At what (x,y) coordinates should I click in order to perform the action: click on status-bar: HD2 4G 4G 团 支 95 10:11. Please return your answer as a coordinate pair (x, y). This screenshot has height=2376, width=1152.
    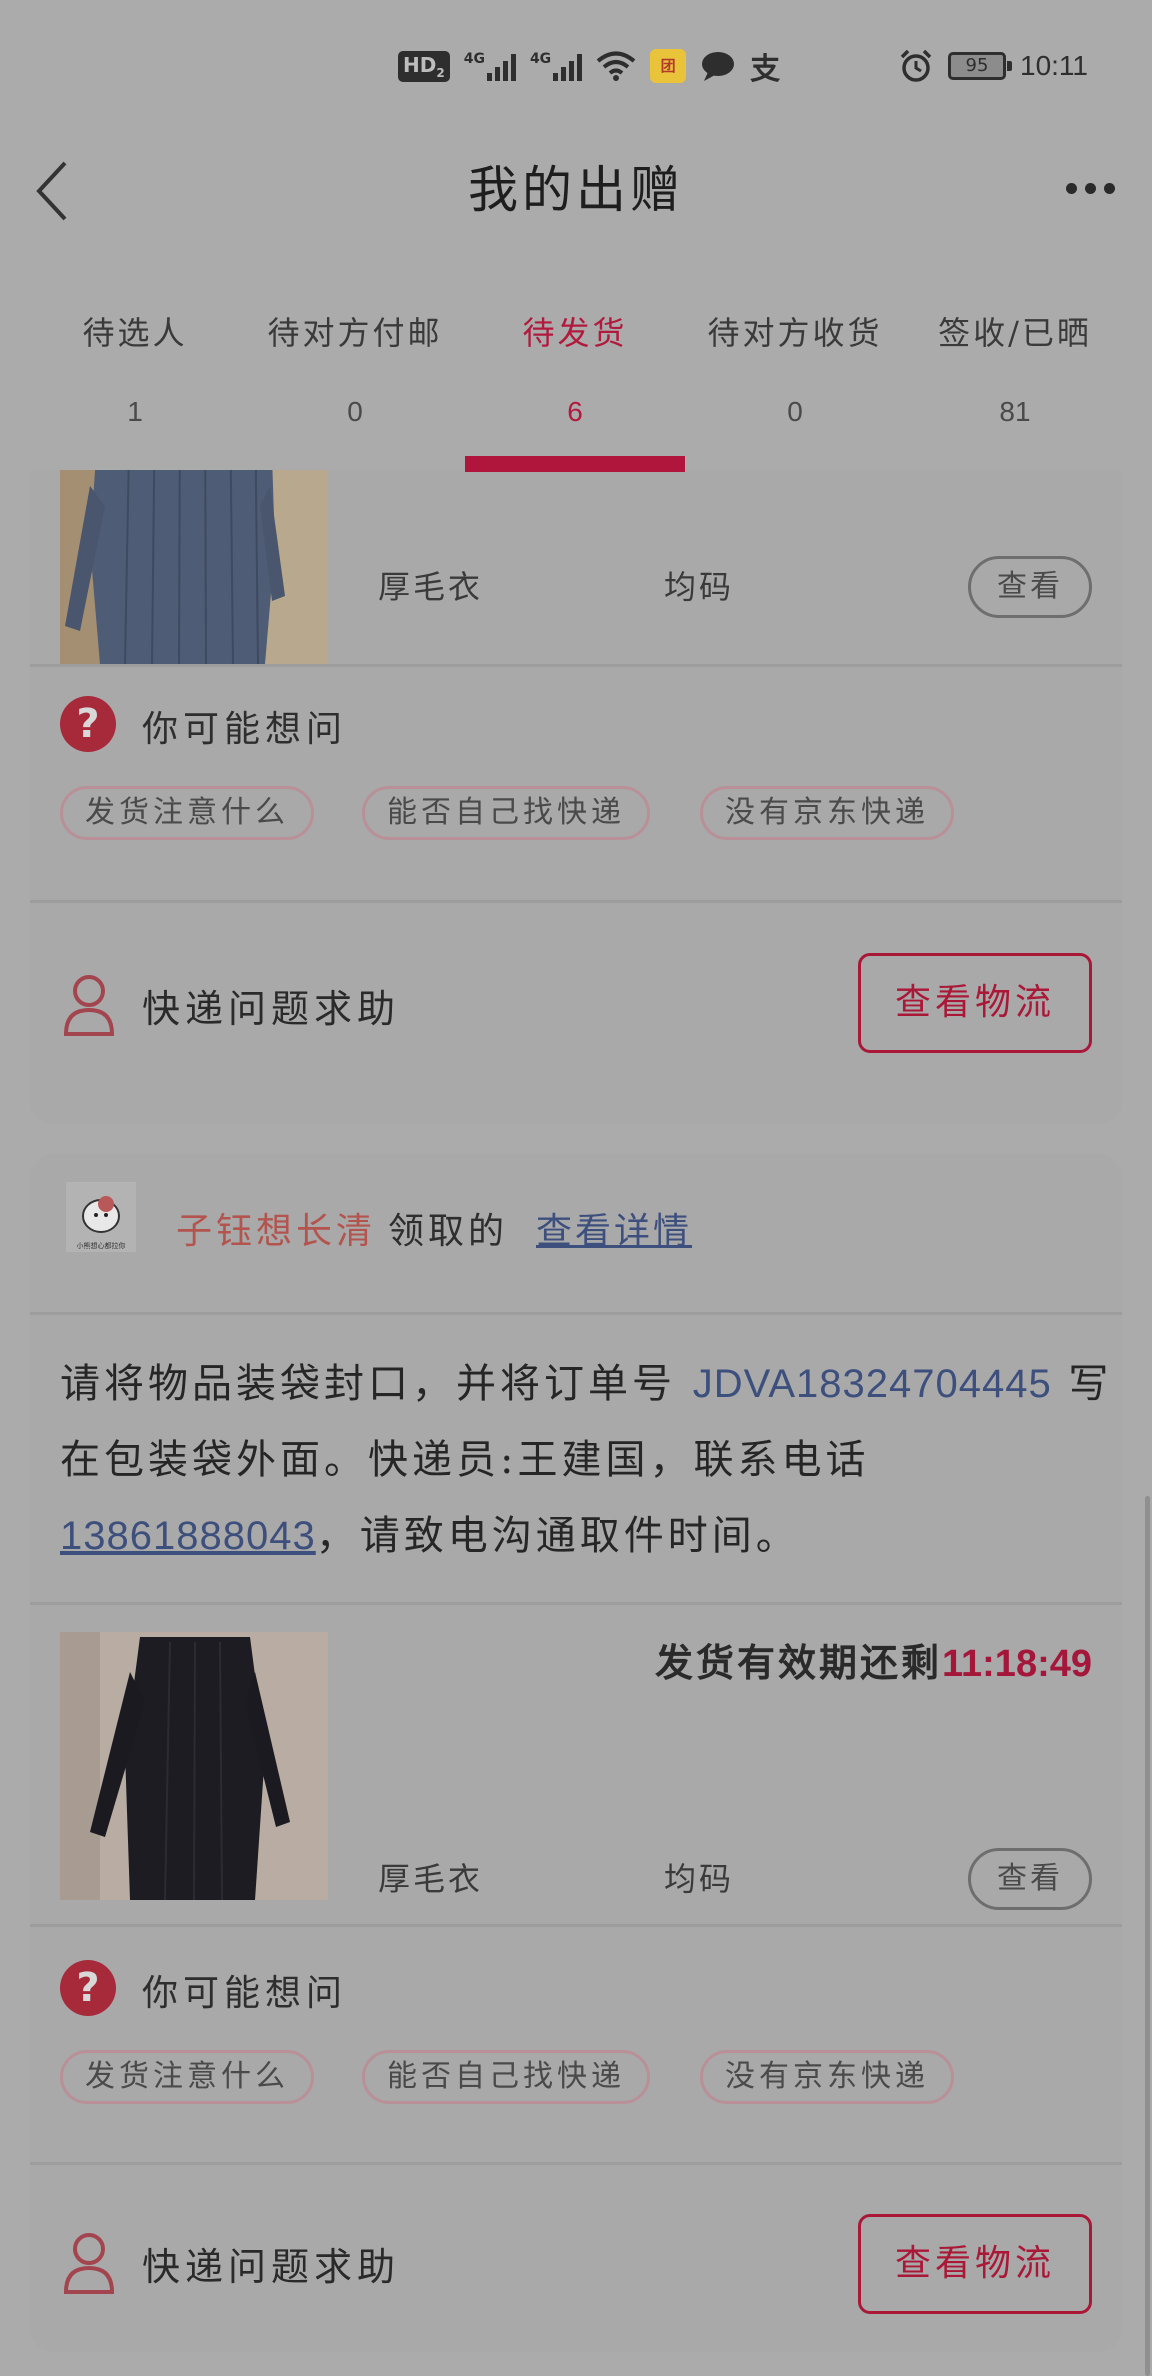
    Looking at the image, I should click on (576, 68).